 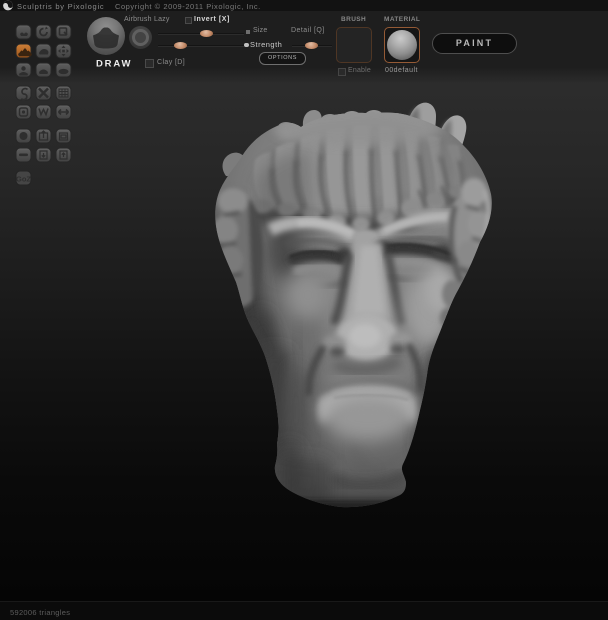 I want to click on svg-text: DRAW, so click(x=114, y=64).